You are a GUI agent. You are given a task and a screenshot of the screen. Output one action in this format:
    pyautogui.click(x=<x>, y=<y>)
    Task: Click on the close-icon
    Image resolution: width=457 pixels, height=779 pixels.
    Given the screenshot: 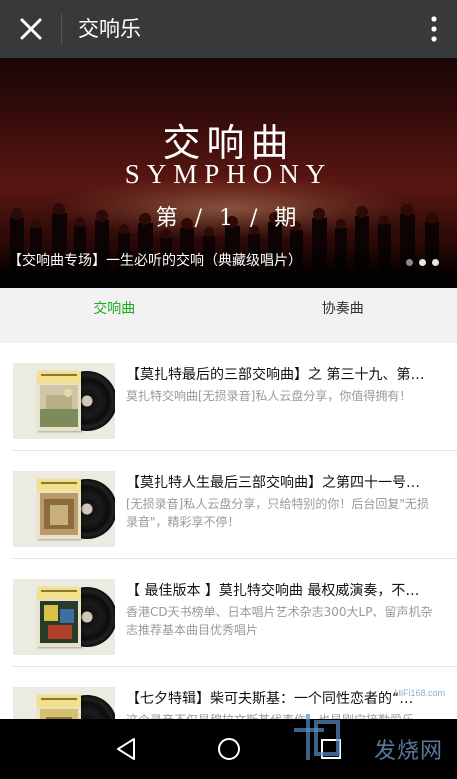 What is the action you would take?
    pyautogui.click(x=31, y=29)
    